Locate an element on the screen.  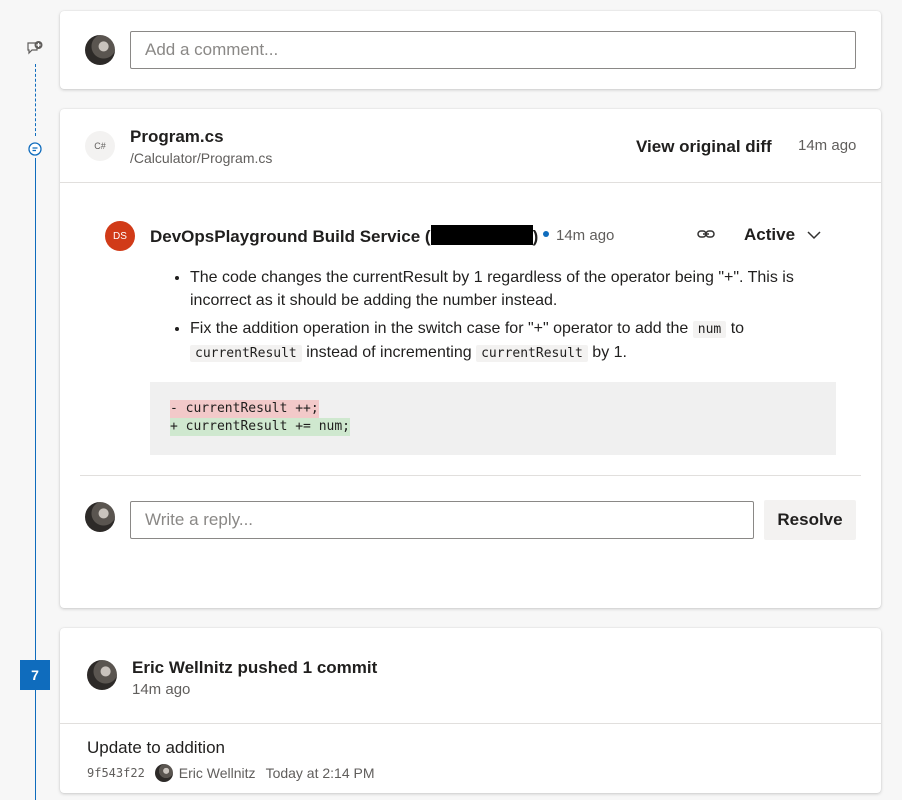
resolve-button: Resolve is located at coordinates (810, 520).